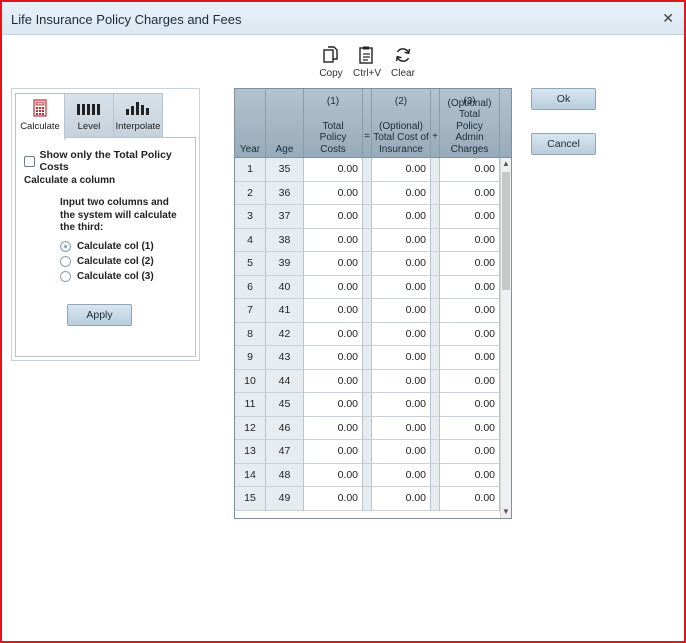 The image size is (686, 643). What do you see at coordinates (368, 499) in the screenshot?
I see `table-row: 15 49 0.00 0.00 0.00` at bounding box center [368, 499].